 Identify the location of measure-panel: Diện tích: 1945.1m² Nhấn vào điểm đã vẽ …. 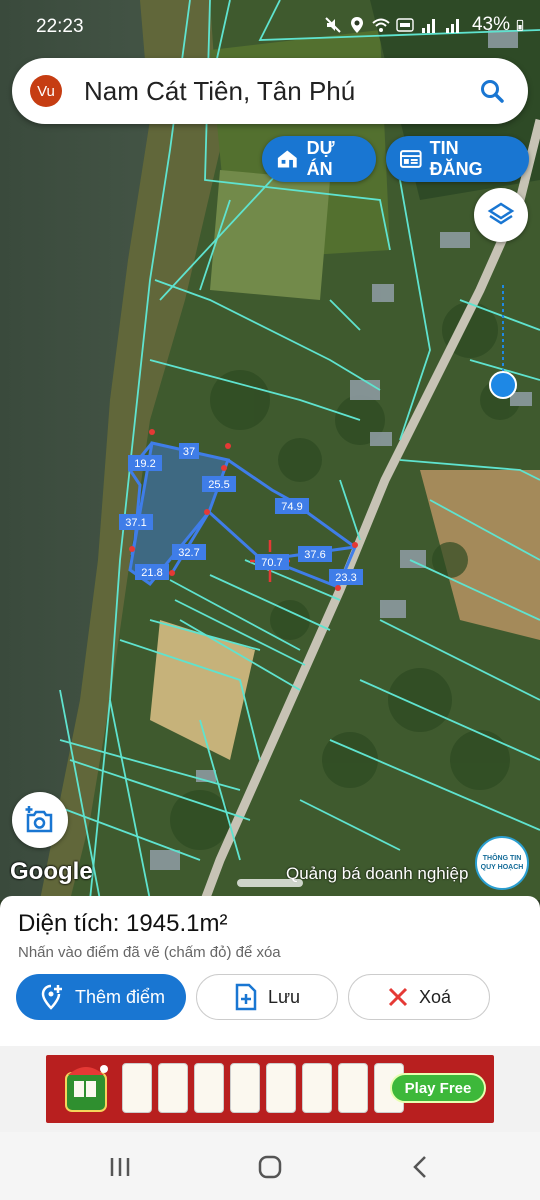
(270, 971).